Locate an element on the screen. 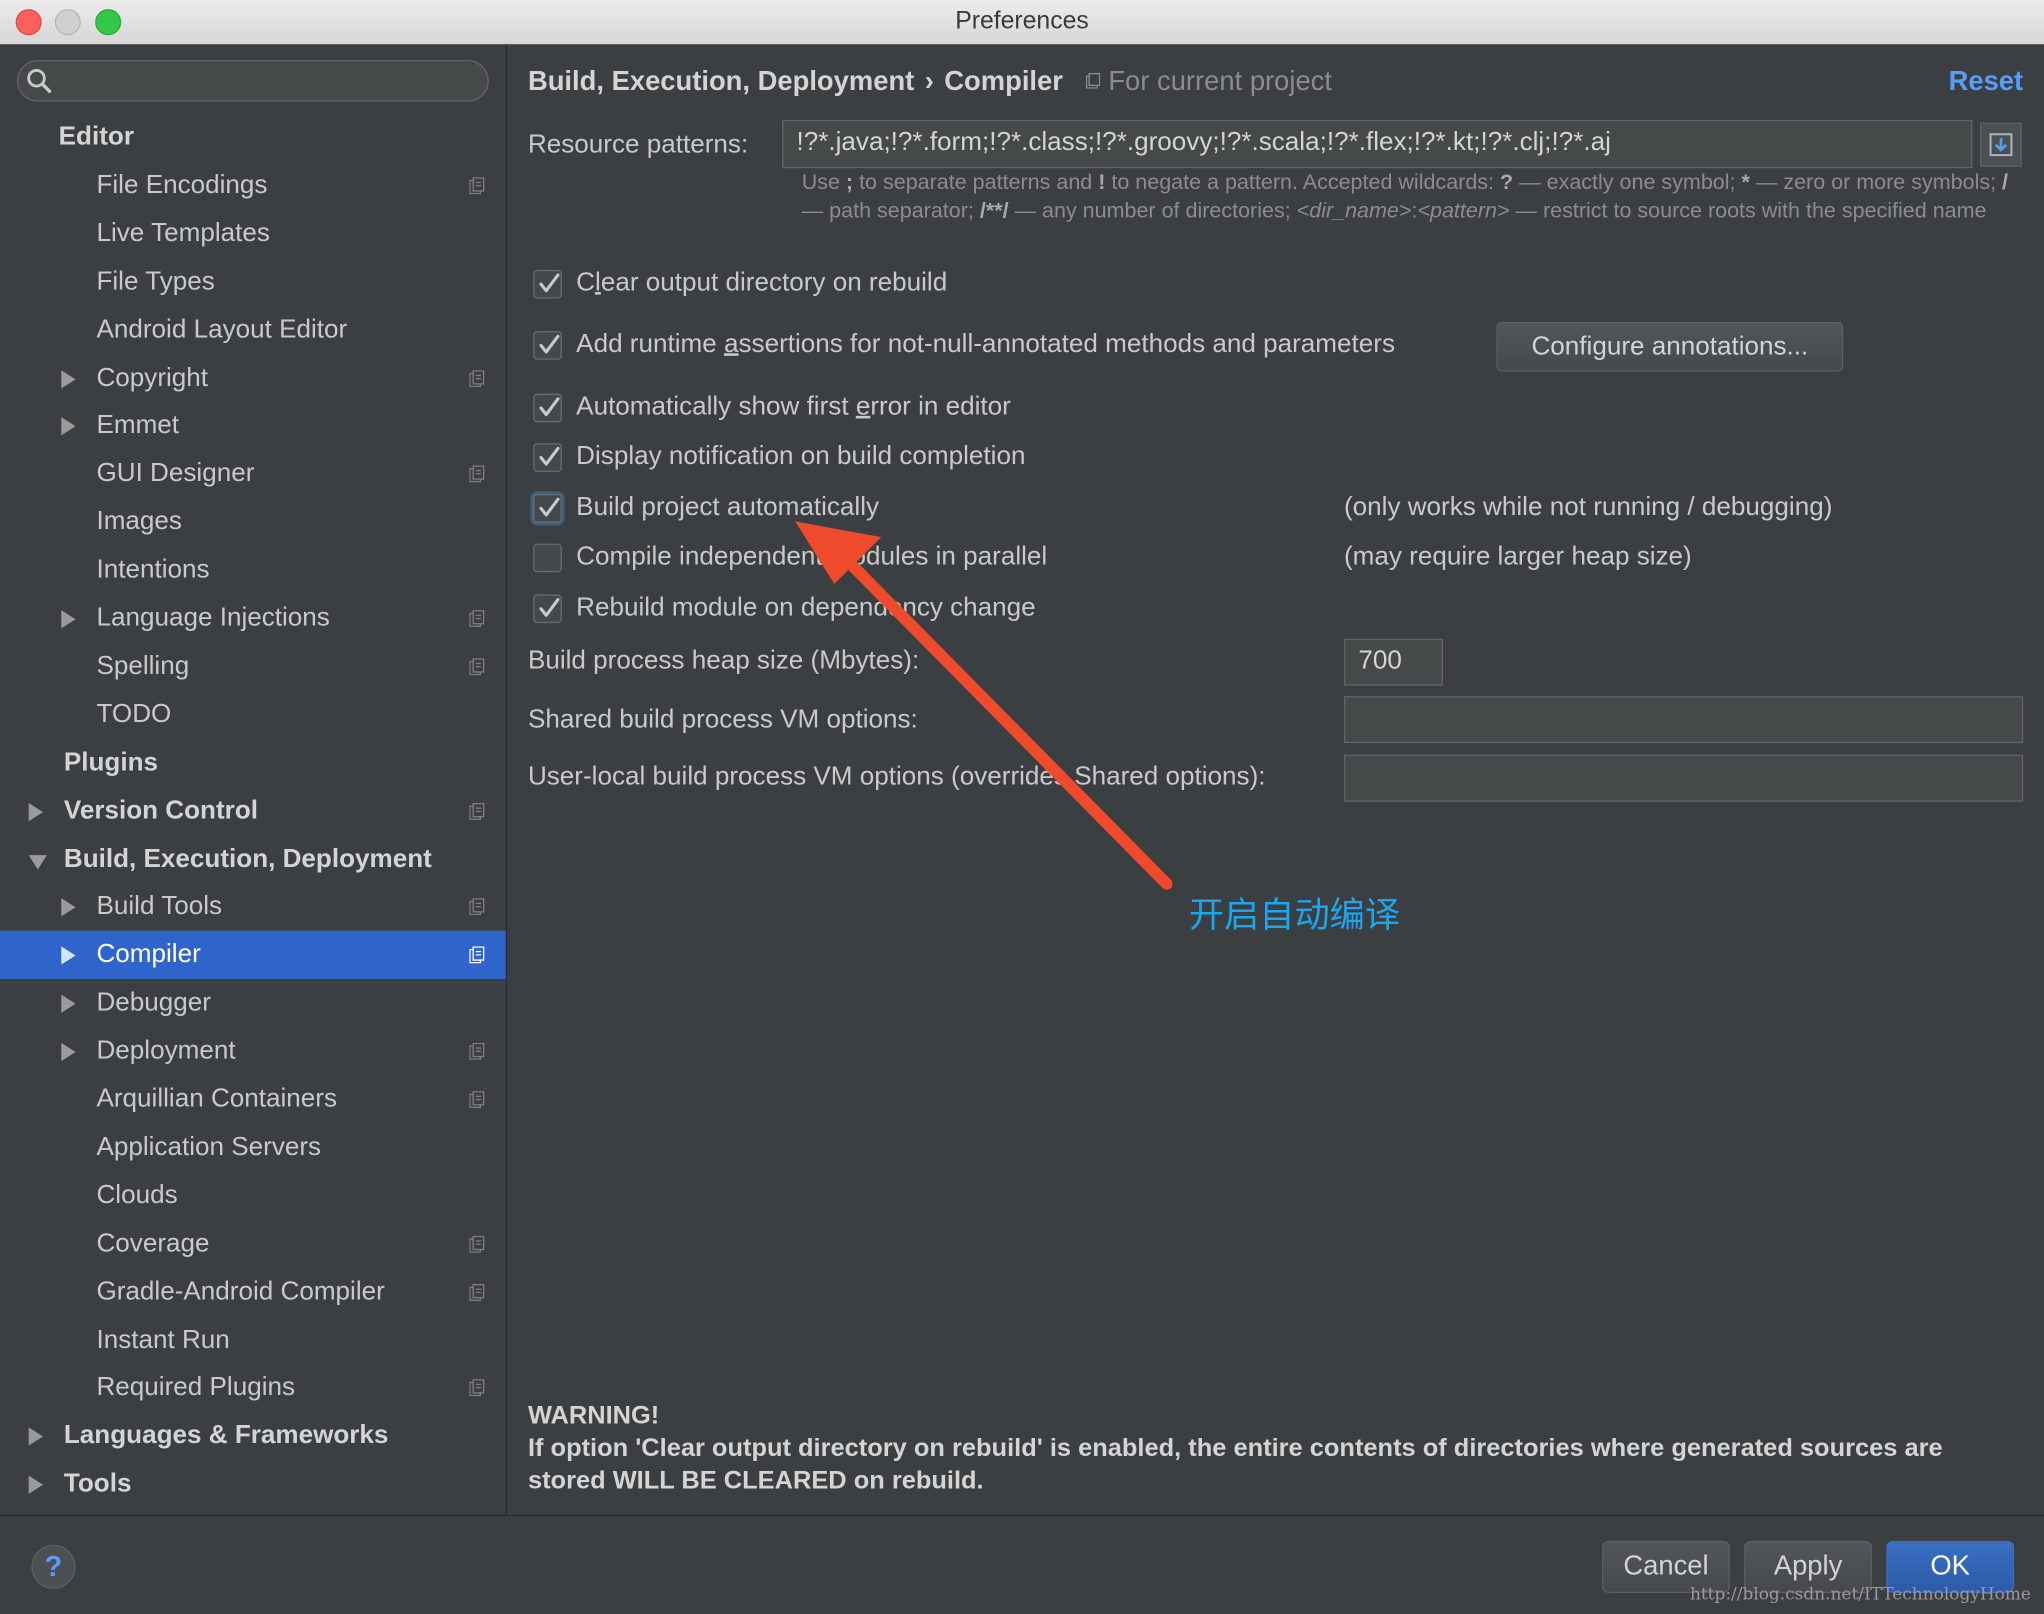 The width and height of the screenshot is (2044, 1614). watermark: http://blog.csdn.net/ITTechnologyHome is located at coordinates (1860, 1595).